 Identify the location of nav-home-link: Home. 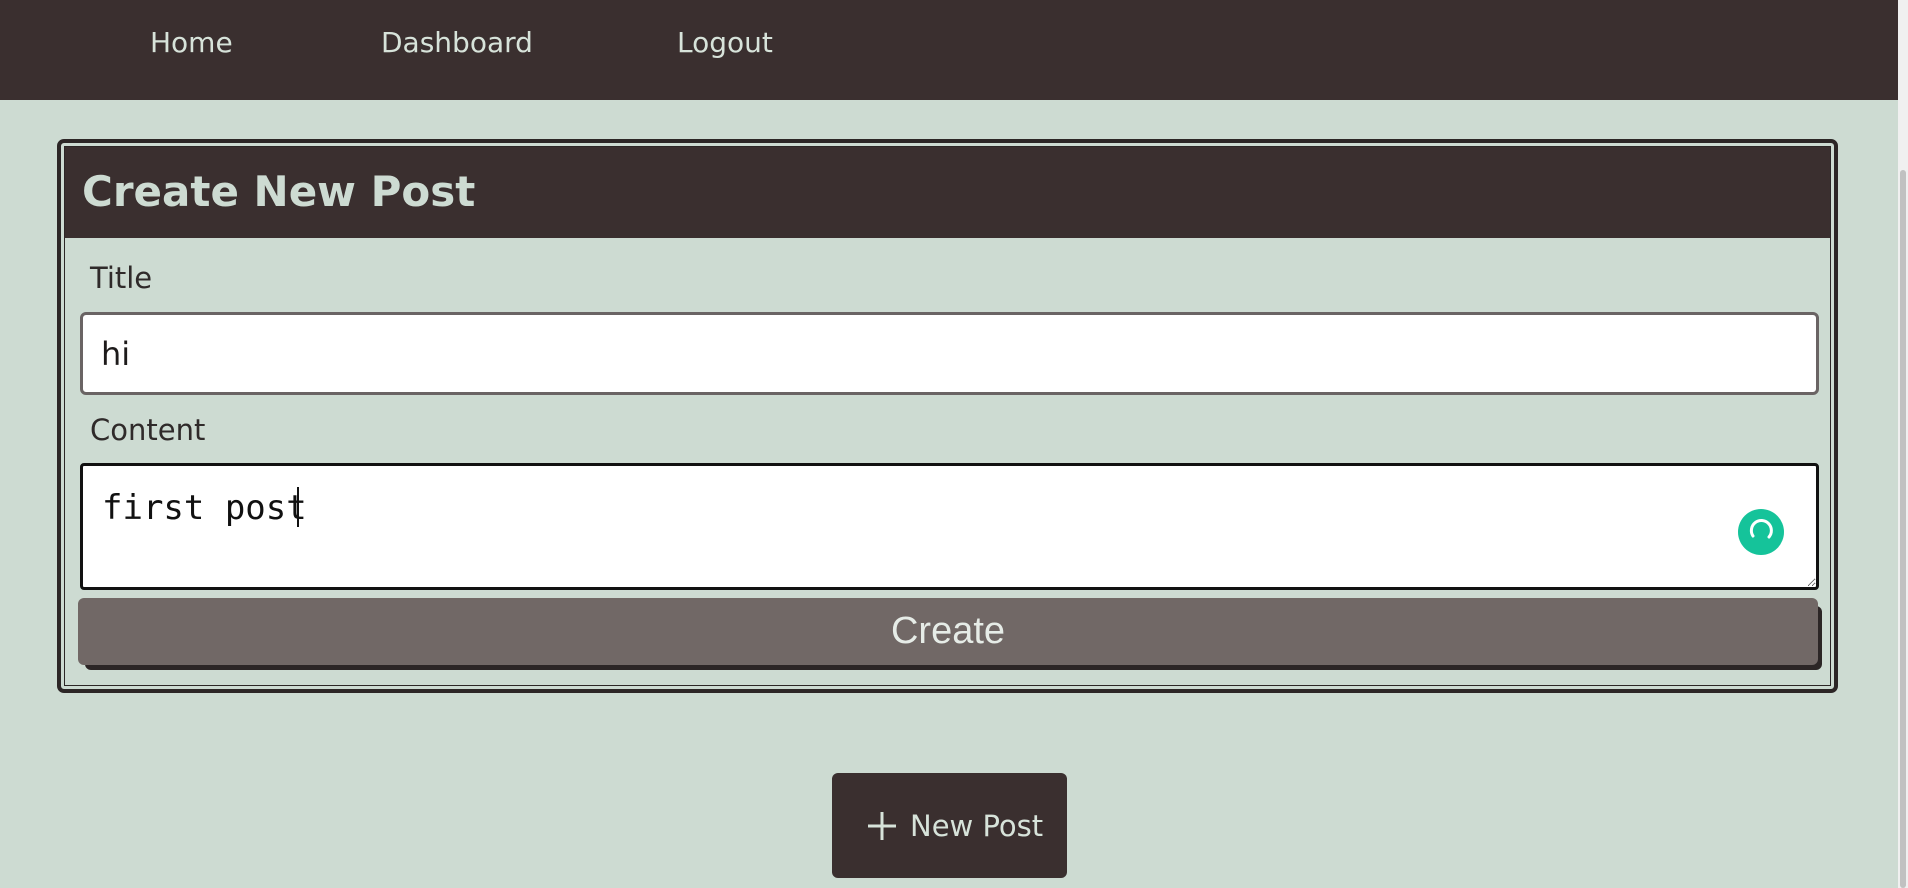
(191, 42).